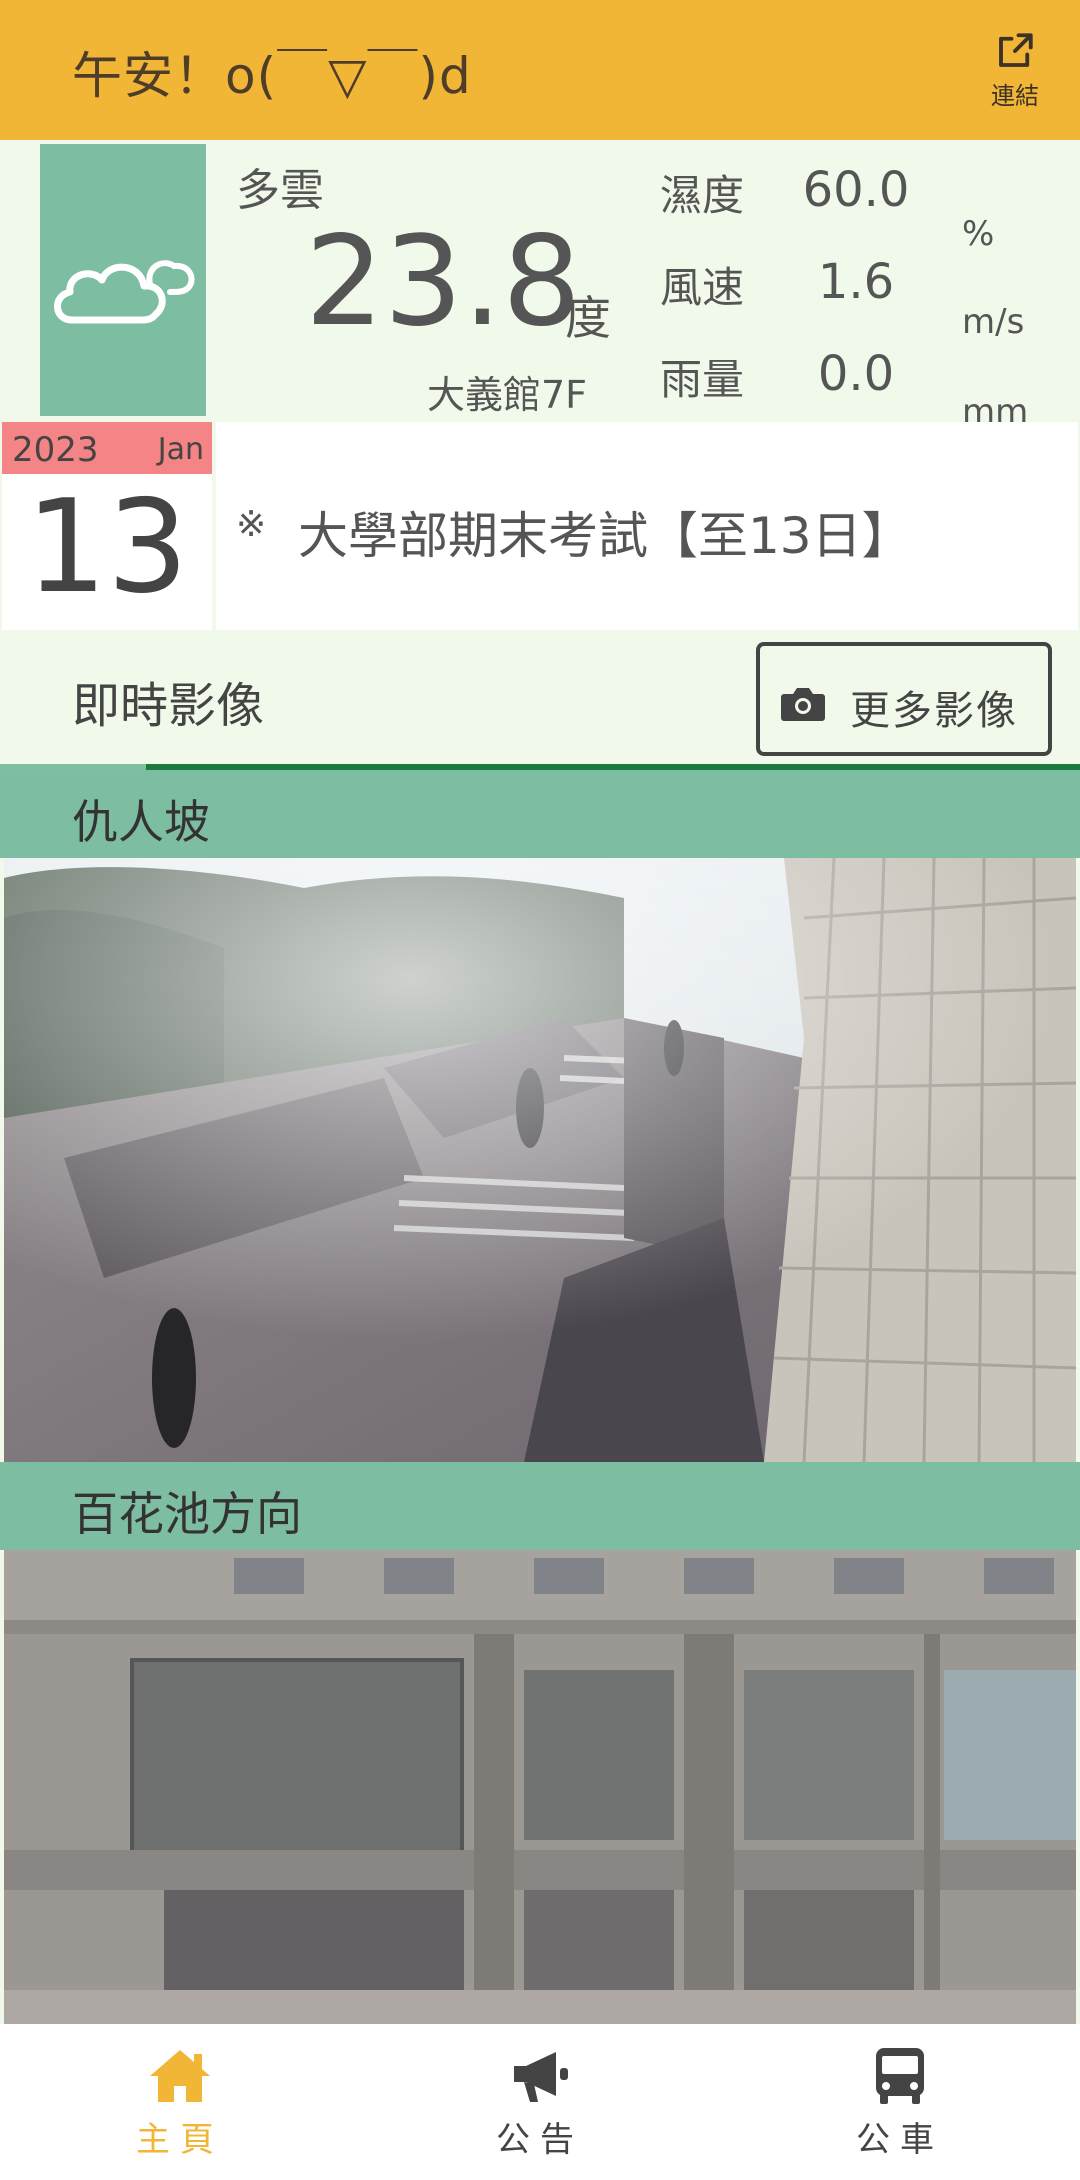 This screenshot has width=1080, height=2180. I want to click on megaphone-icon, so click(541, 2077).